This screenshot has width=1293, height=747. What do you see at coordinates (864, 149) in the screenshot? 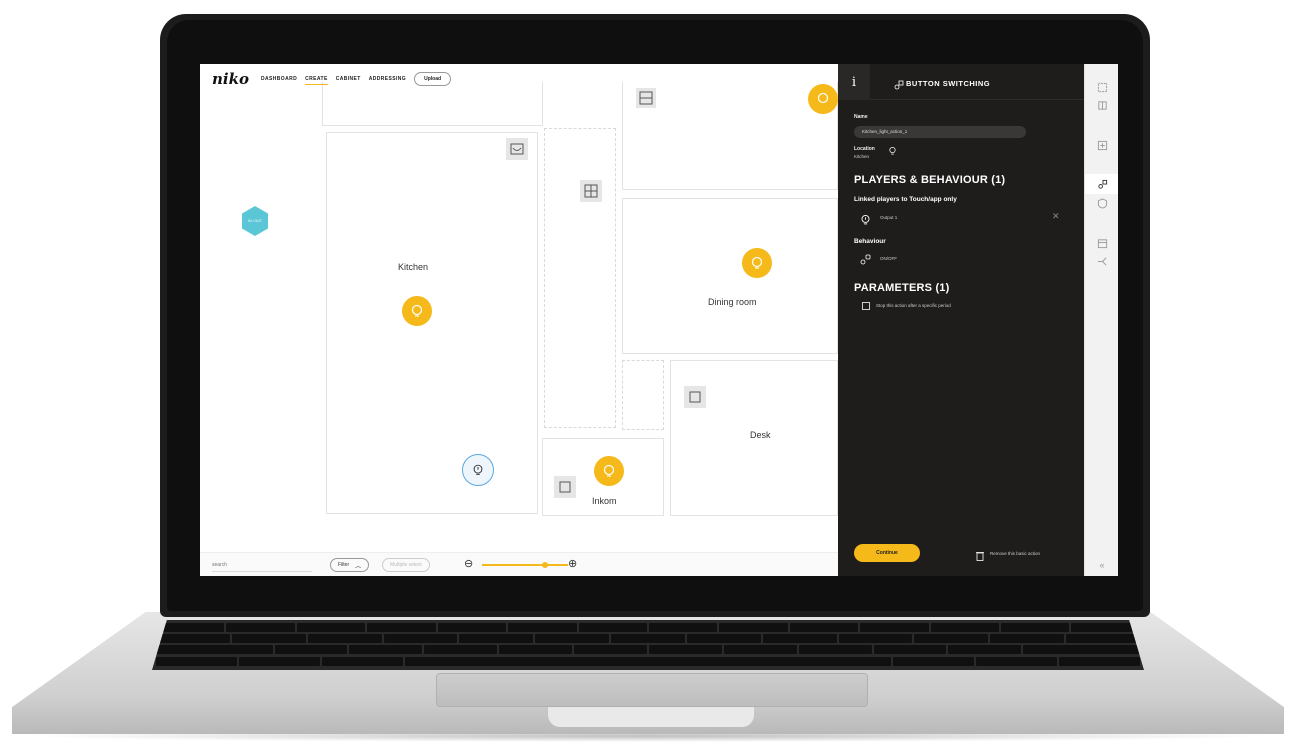
I see `location-label: Location` at bounding box center [864, 149].